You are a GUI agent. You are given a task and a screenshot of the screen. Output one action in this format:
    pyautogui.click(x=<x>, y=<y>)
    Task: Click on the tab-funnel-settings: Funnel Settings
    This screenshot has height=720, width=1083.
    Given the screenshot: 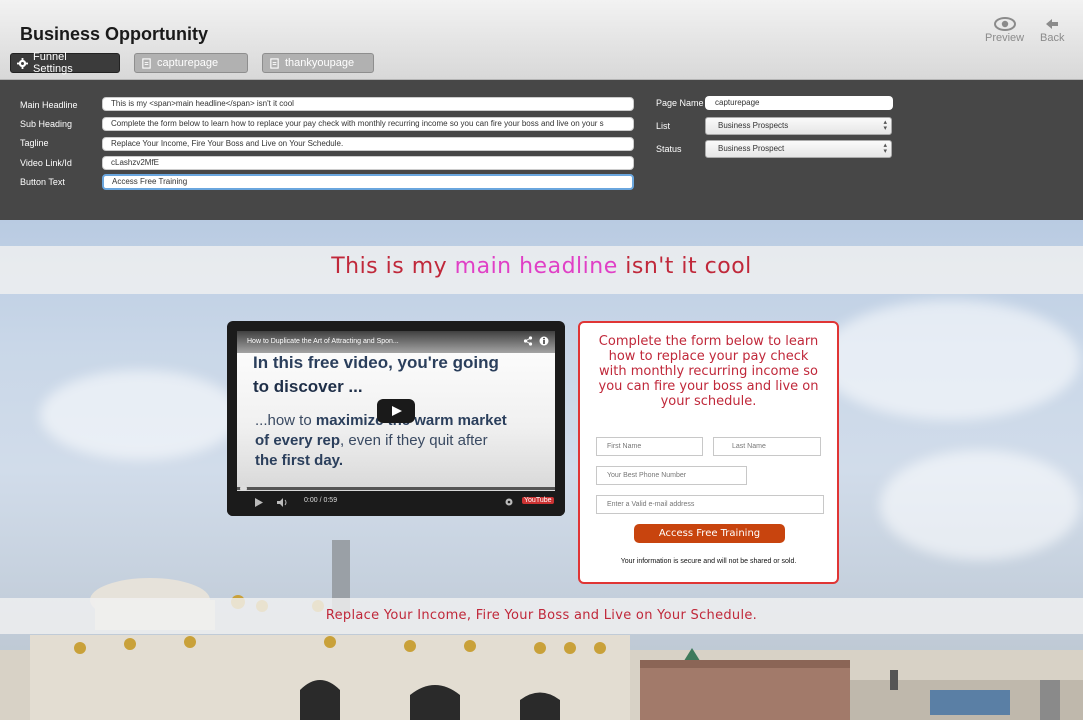 What is the action you would take?
    pyautogui.click(x=65, y=63)
    